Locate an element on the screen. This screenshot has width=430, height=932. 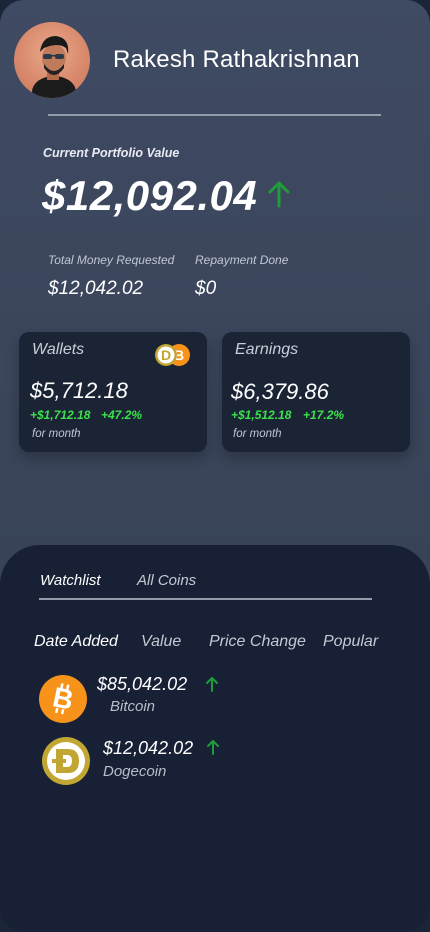
avatar-person-icon is located at coordinates (54, 67).